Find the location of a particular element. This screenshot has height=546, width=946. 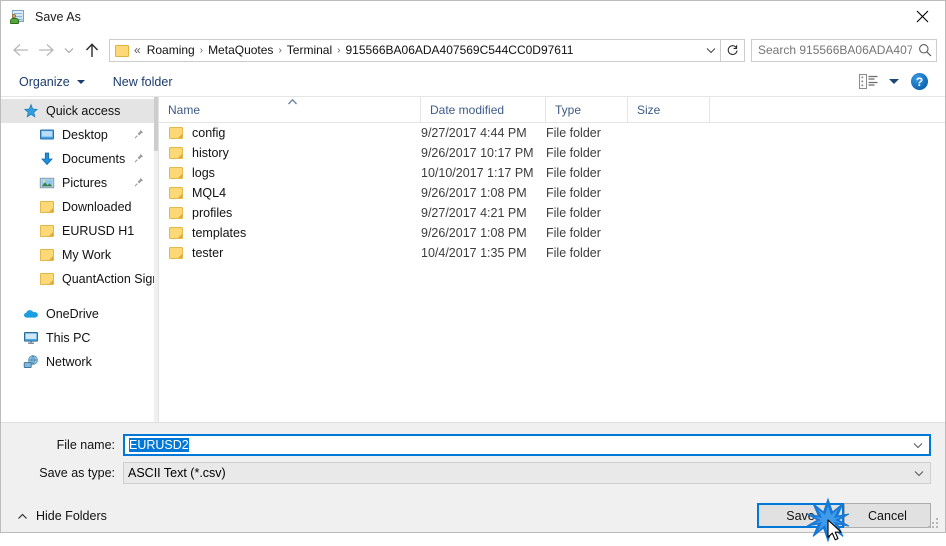

file-name-dropdown-button is located at coordinates (918, 445).